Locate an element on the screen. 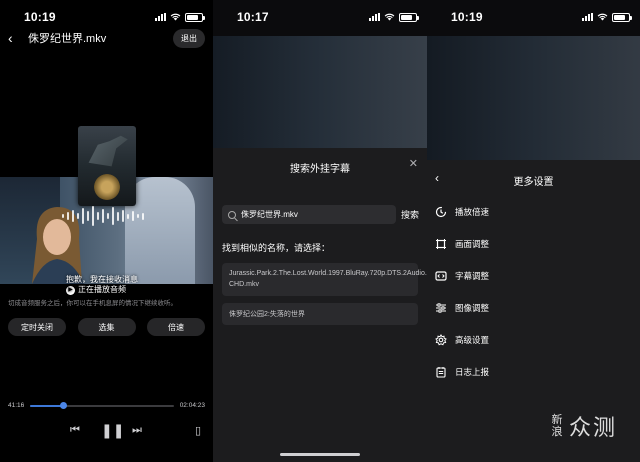 This screenshot has height=462, width=640. search-icon is located at coordinates (232, 214).